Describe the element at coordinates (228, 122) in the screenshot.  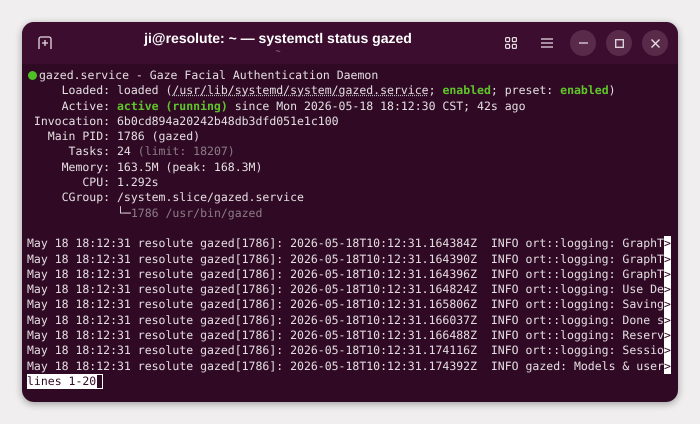
I see `status-value: 6b0cd894a20242b48db3dfd051e1c100` at that location.